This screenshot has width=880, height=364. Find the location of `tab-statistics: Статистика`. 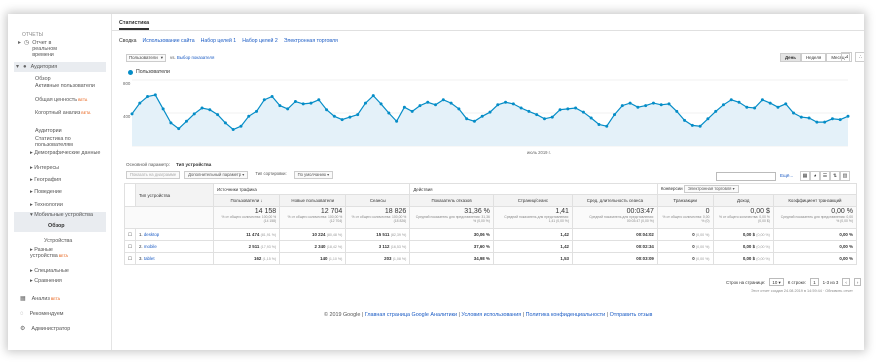

tab-statistics: Статистика is located at coordinates (134, 25).